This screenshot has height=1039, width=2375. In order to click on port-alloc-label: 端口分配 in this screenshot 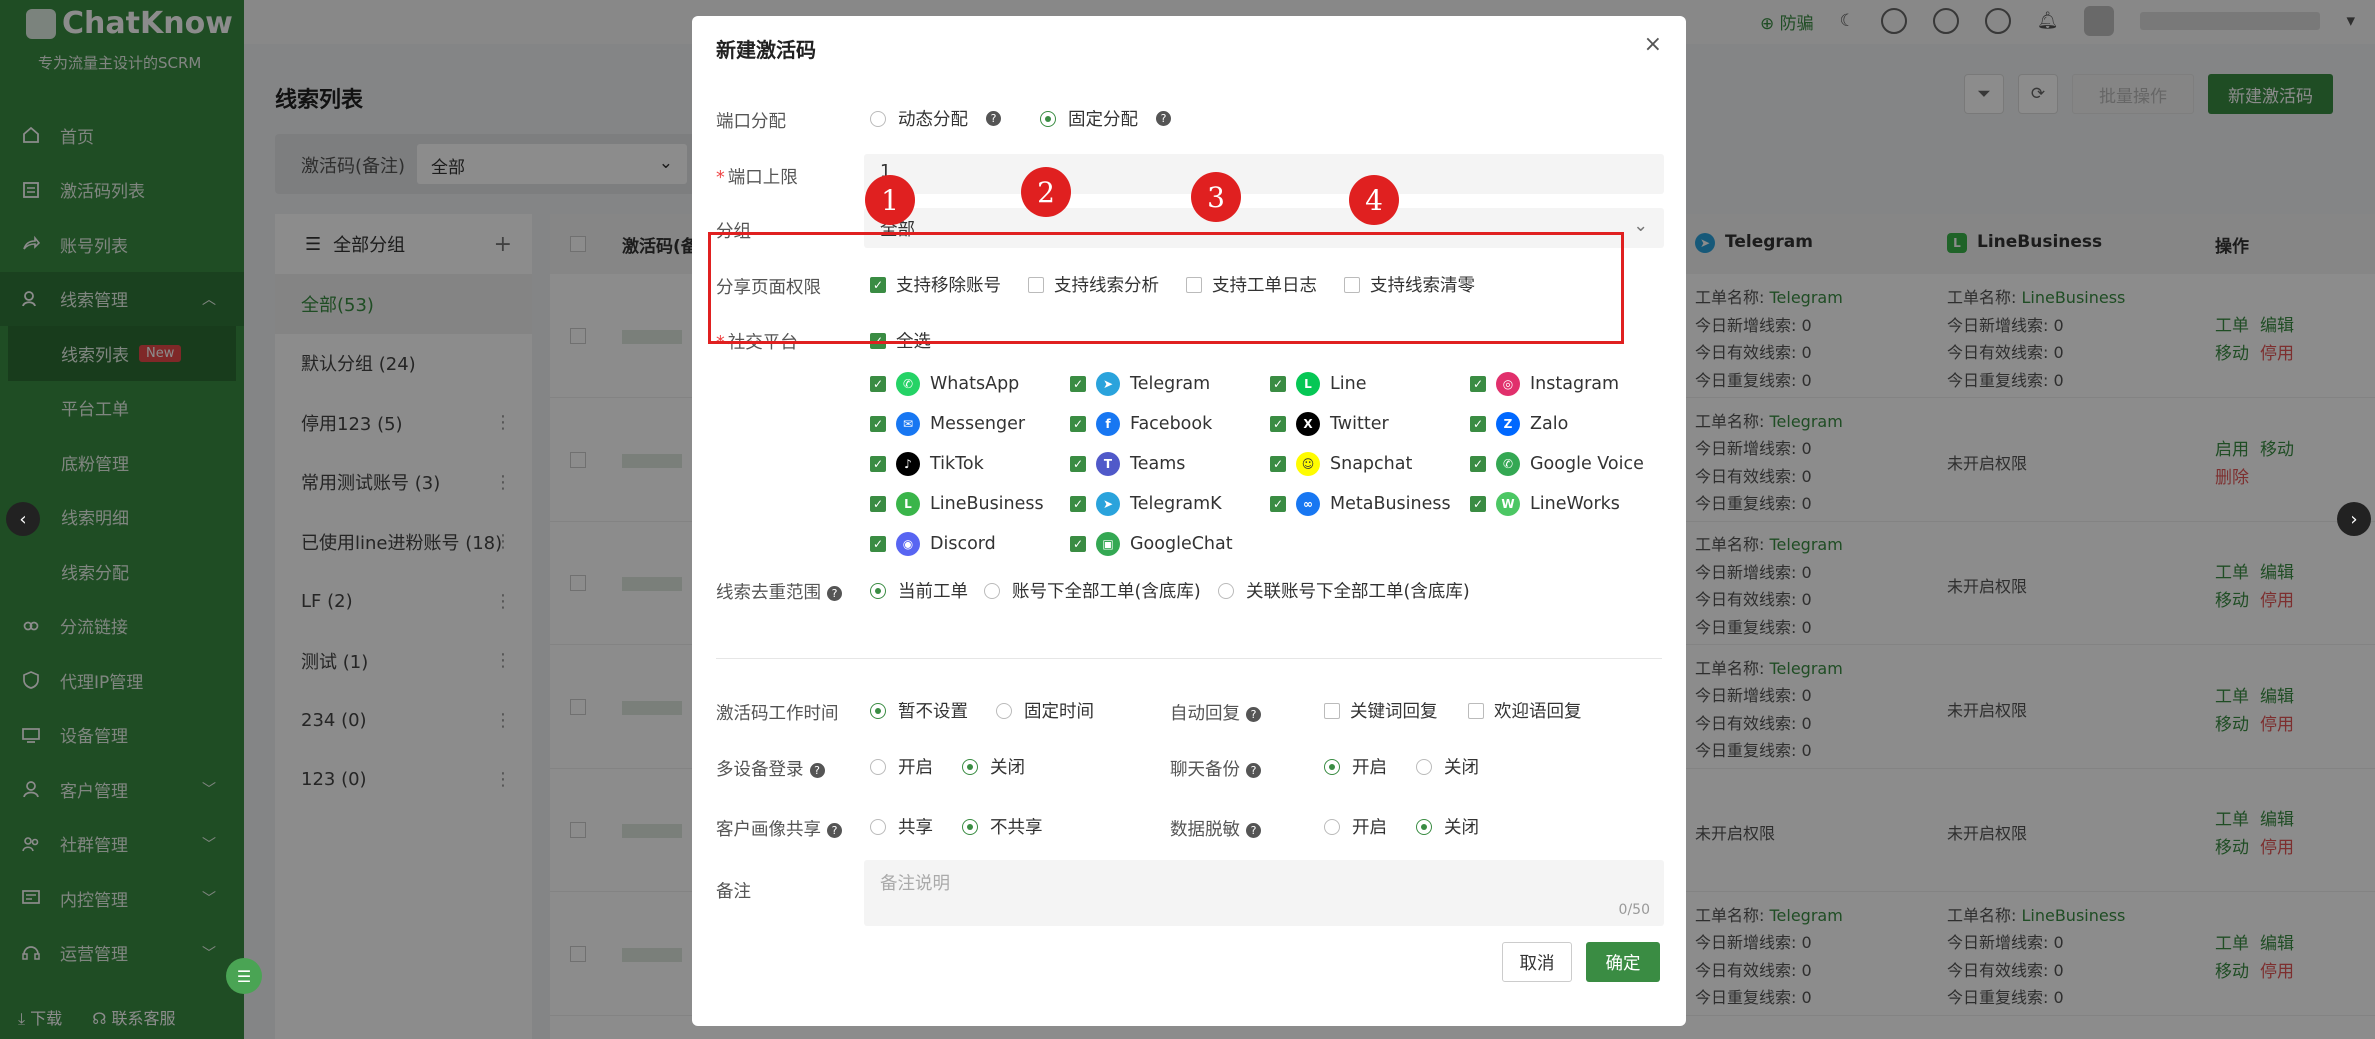, I will do `click(751, 122)`.